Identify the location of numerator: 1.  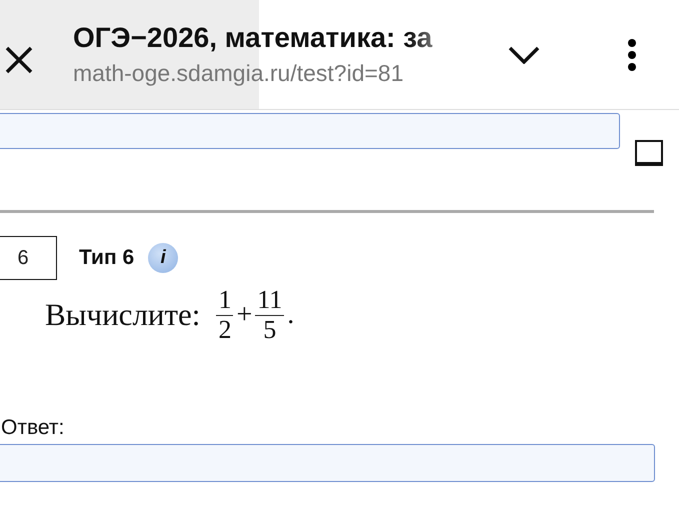
(225, 301).